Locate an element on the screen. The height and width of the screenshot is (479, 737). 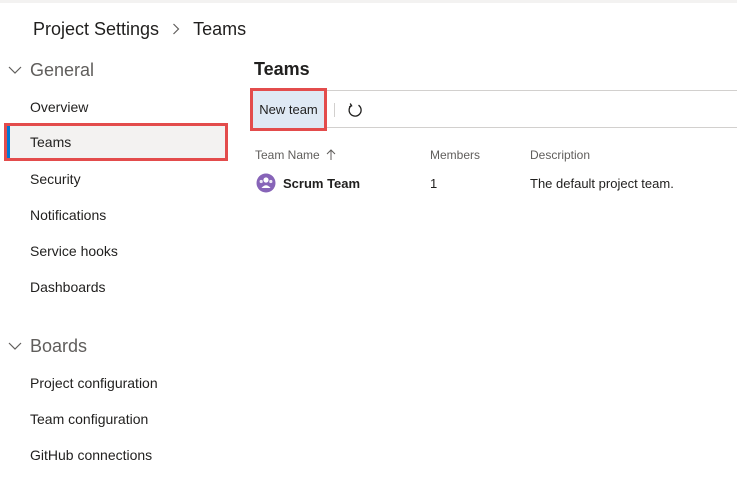
sidebar-item-label: Notifications is located at coordinates (68, 215).